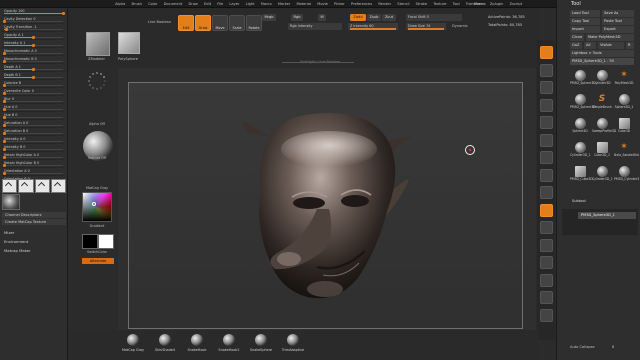 The height and width of the screenshot is (360, 640). I want to click on scale-button: Scale, so click(237, 23).